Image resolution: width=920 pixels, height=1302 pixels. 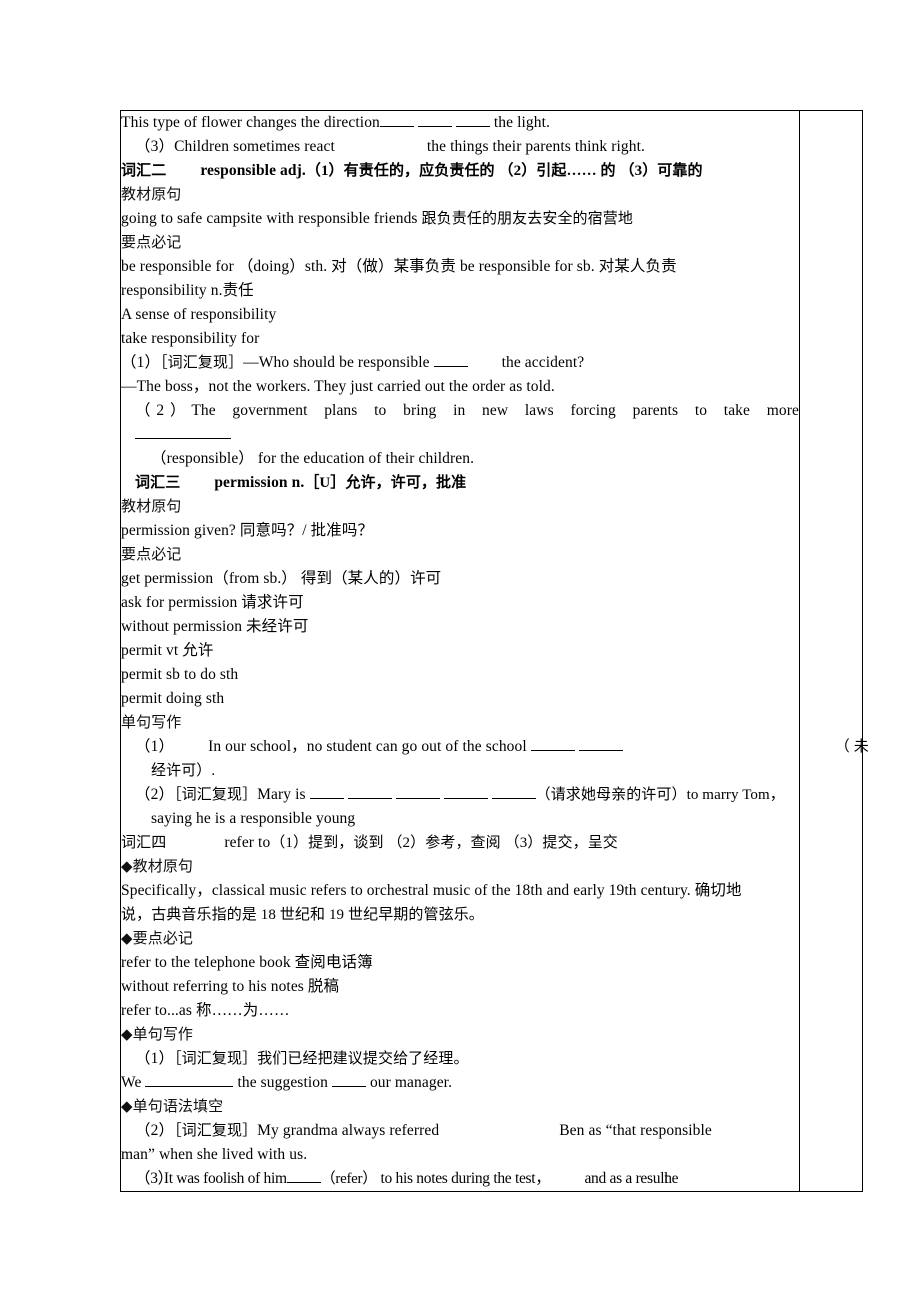 What do you see at coordinates (348, 1130) in the screenshot?
I see `question-text-a: My grandma always referred` at bounding box center [348, 1130].